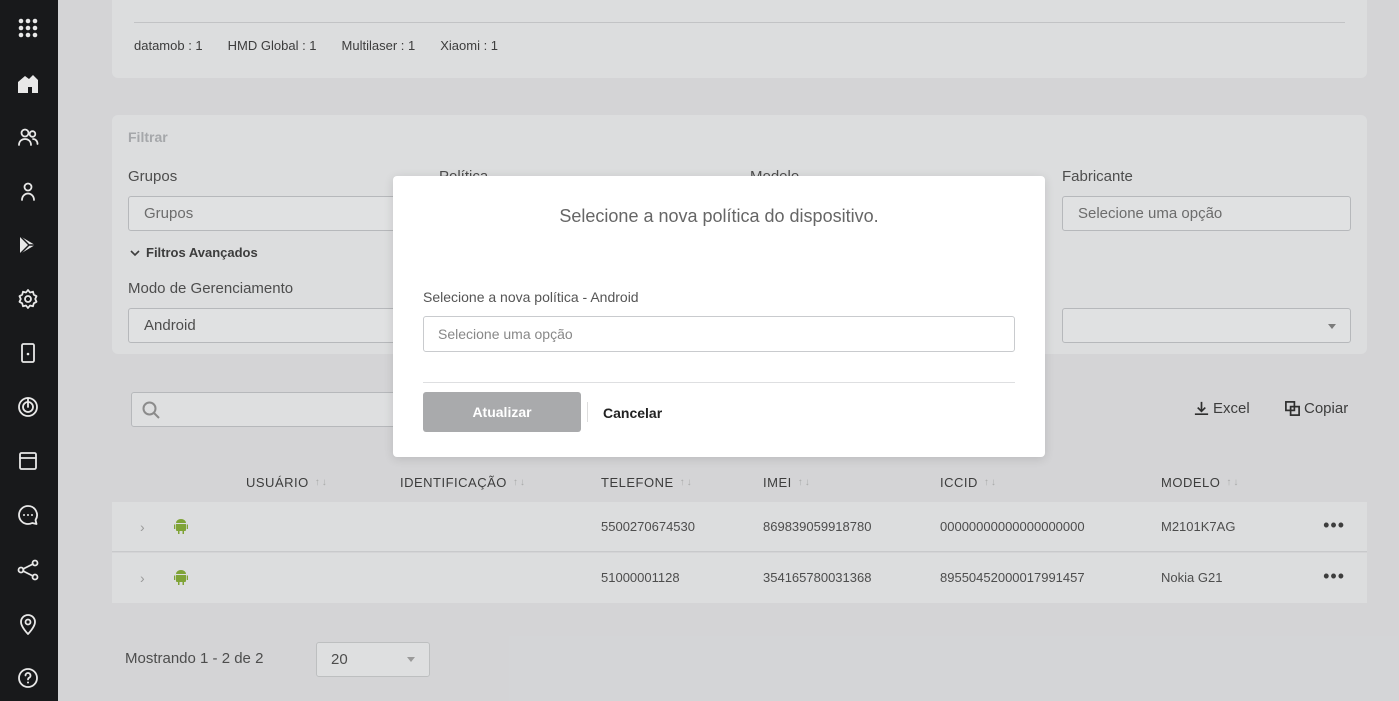  I want to click on policy-select-label: Selecione a nova política - Android, so click(531, 297).